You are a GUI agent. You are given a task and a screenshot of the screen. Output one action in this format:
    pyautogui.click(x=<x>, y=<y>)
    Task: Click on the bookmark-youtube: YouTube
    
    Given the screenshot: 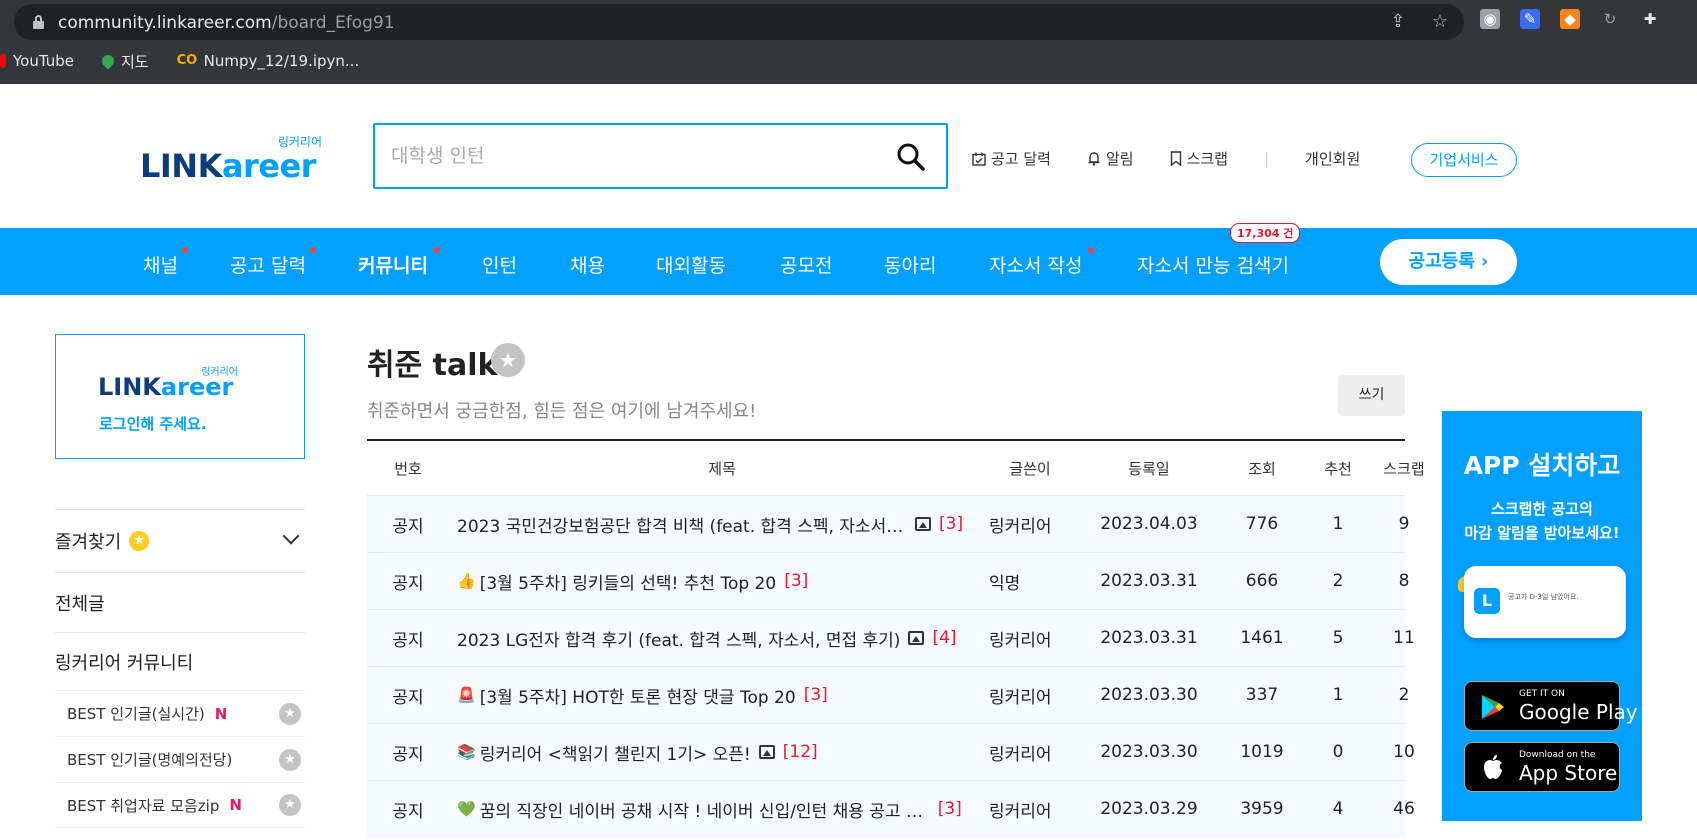 What is the action you would take?
    pyautogui.click(x=37, y=61)
    